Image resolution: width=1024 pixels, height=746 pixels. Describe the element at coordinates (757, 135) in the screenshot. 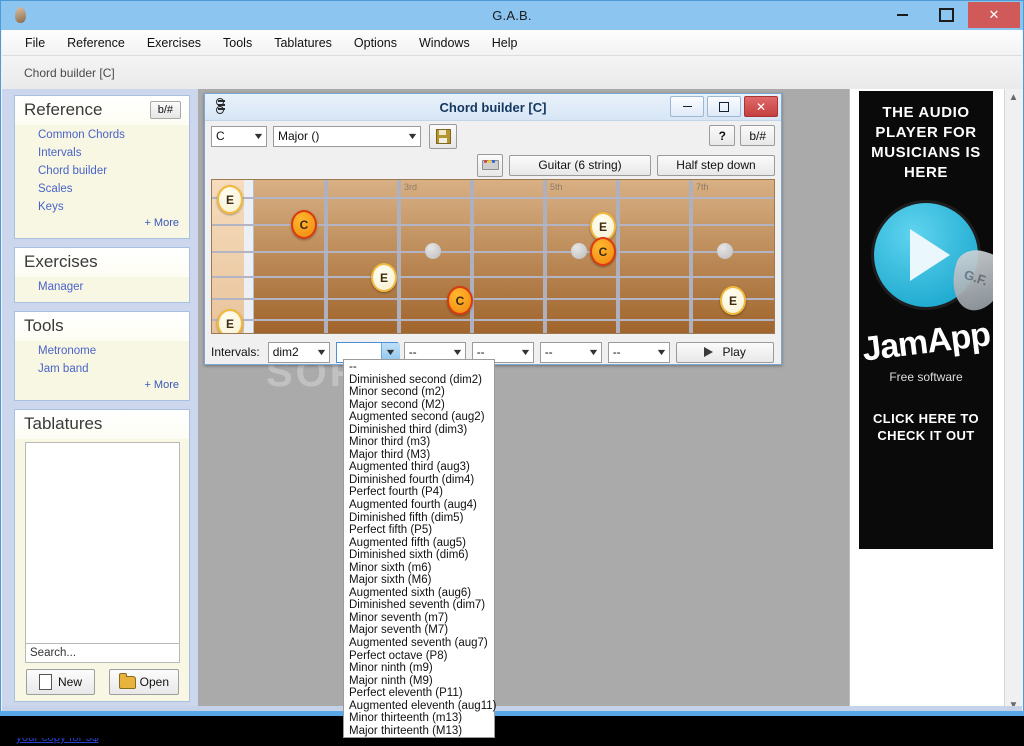

I see `chord-accidental-button: b/#` at that location.